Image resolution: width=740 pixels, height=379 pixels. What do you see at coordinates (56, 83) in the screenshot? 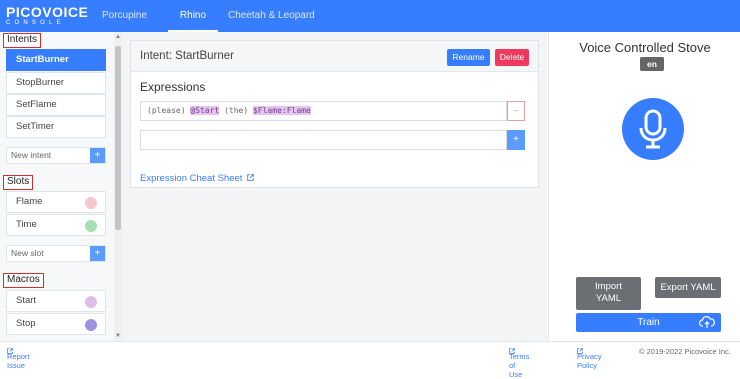
I see `intent-item-stopburner: StopBurner` at bounding box center [56, 83].